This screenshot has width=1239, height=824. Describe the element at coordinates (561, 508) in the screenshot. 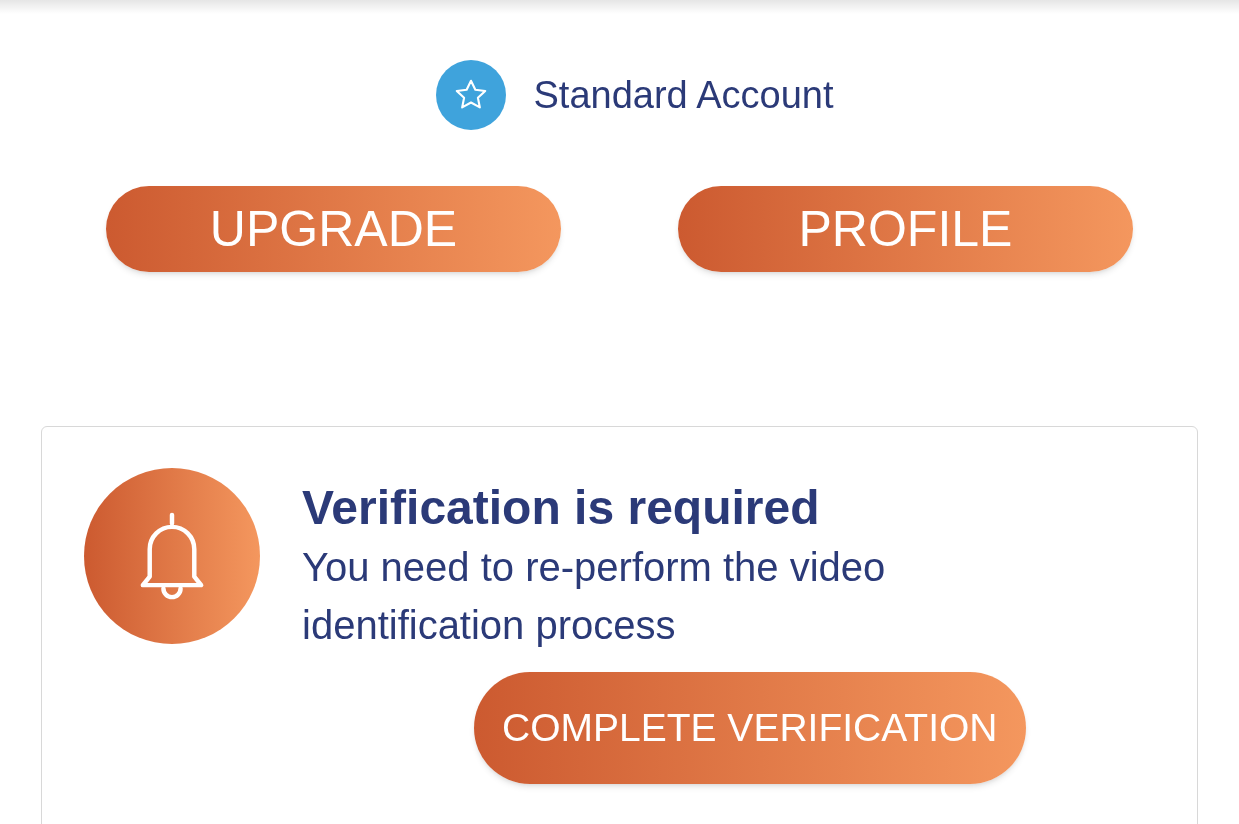

I see `notice-title: Verification is required` at that location.